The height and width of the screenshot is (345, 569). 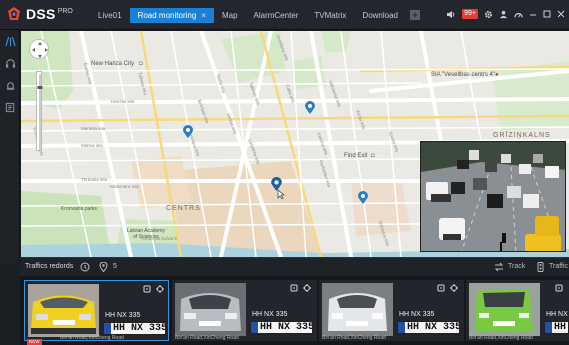 I want to click on alarm-icon, so click(x=10, y=85).